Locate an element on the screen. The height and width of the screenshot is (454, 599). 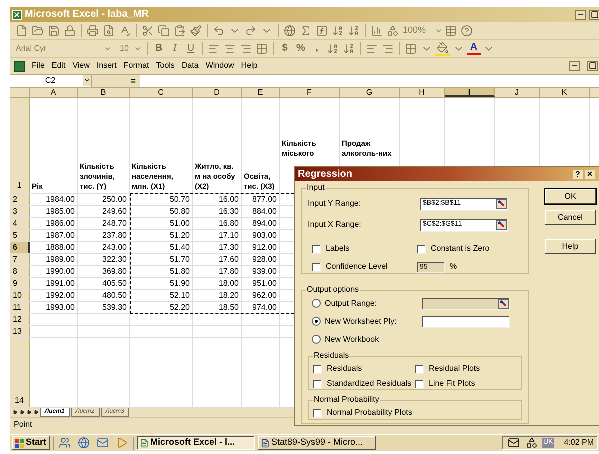
help-icon is located at coordinates (467, 30).